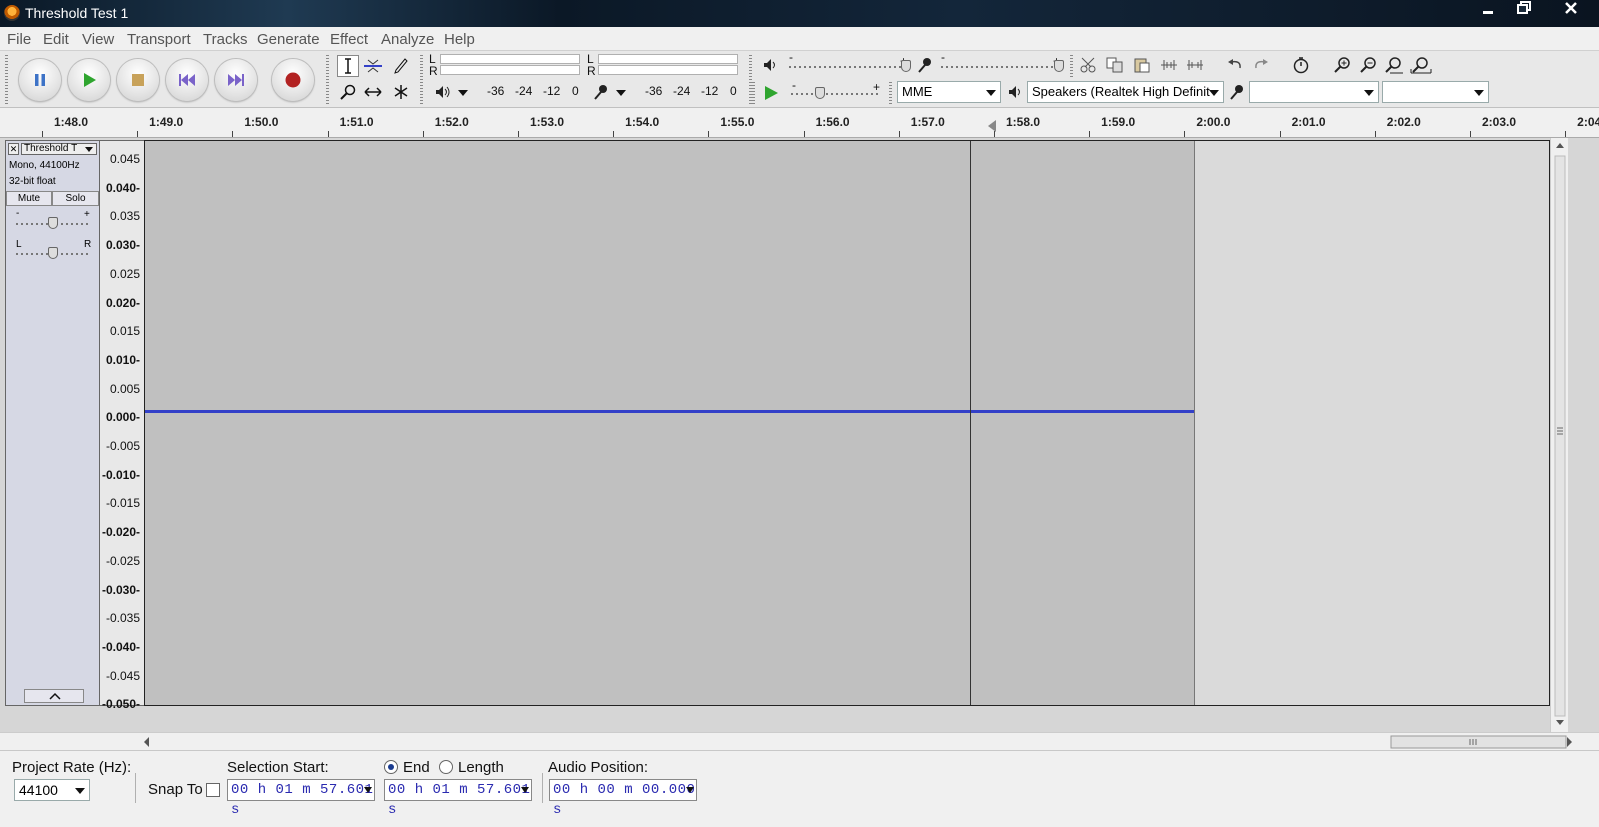 This screenshot has width=1599, height=827. What do you see at coordinates (407, 39) in the screenshot?
I see `menu-analyze: Analyze` at bounding box center [407, 39].